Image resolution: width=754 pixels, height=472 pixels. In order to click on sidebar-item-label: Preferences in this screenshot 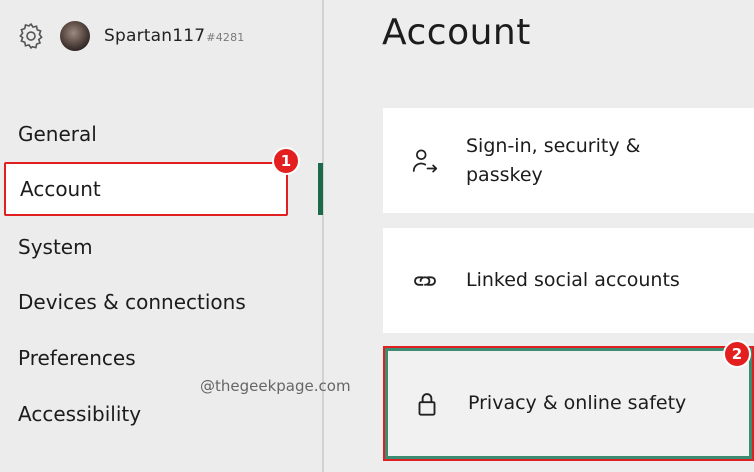, I will do `click(77, 358)`.